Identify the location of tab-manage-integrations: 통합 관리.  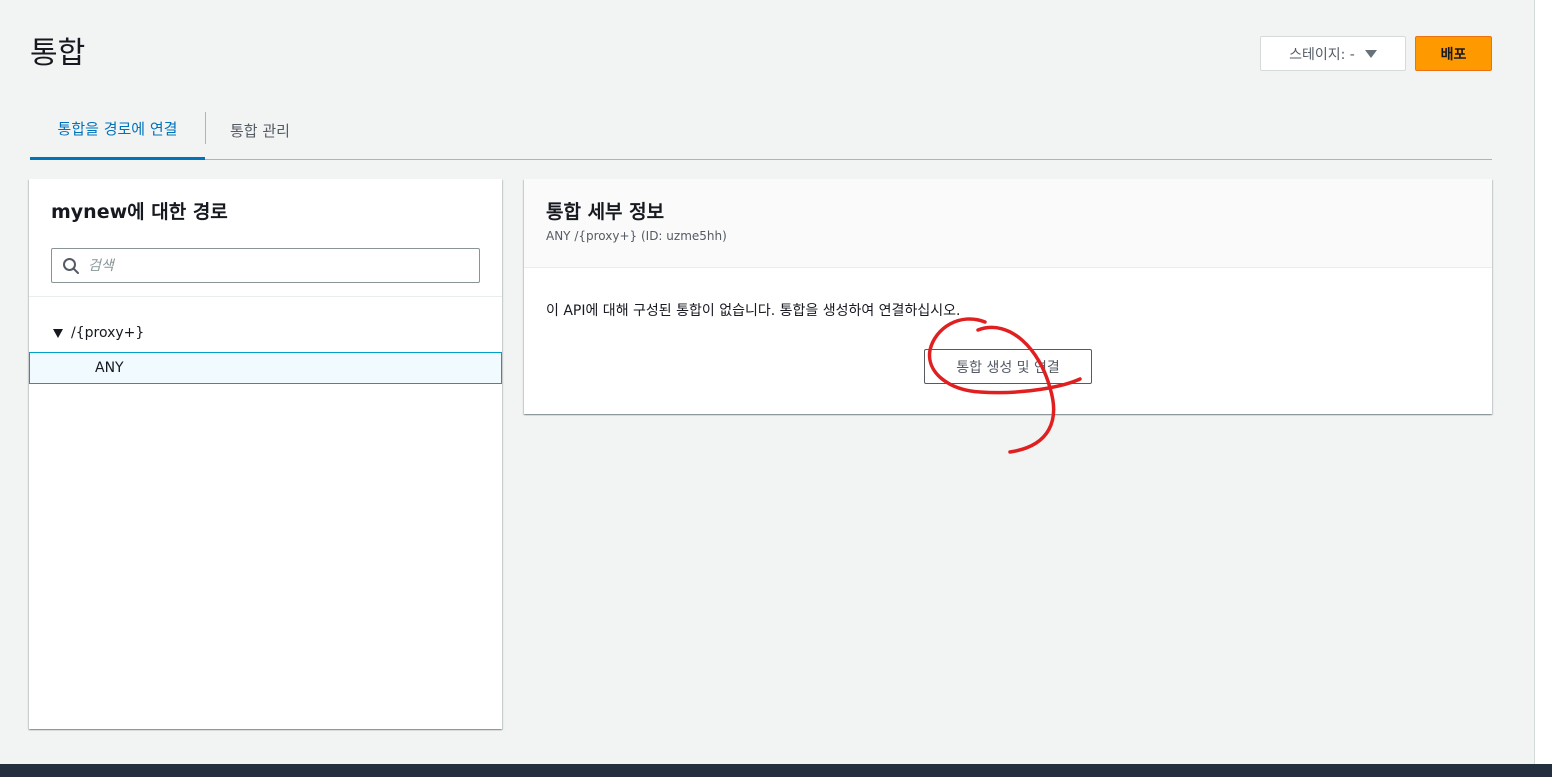
(260, 130).